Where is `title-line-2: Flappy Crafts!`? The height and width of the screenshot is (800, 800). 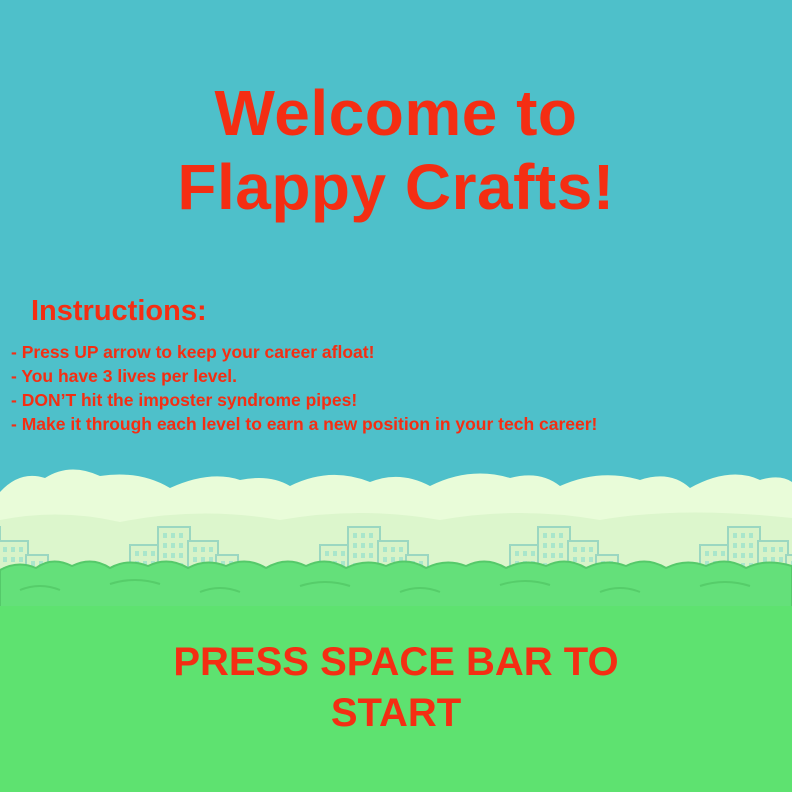
title-line-2: Flappy Crafts! is located at coordinates (396, 187).